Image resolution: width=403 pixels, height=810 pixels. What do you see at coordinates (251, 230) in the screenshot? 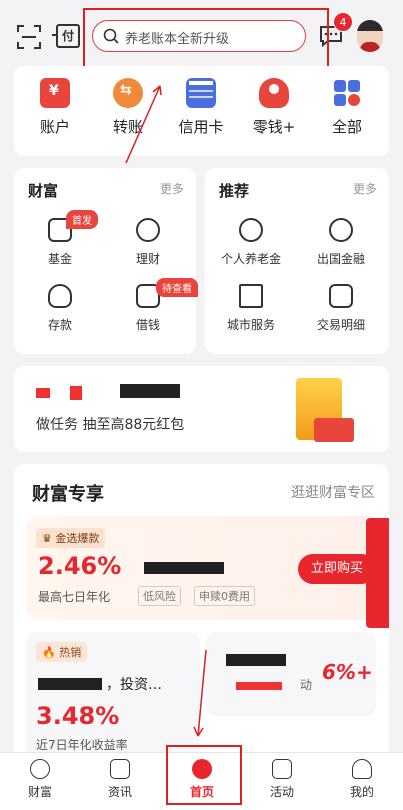
I see `pension-icon` at bounding box center [251, 230].